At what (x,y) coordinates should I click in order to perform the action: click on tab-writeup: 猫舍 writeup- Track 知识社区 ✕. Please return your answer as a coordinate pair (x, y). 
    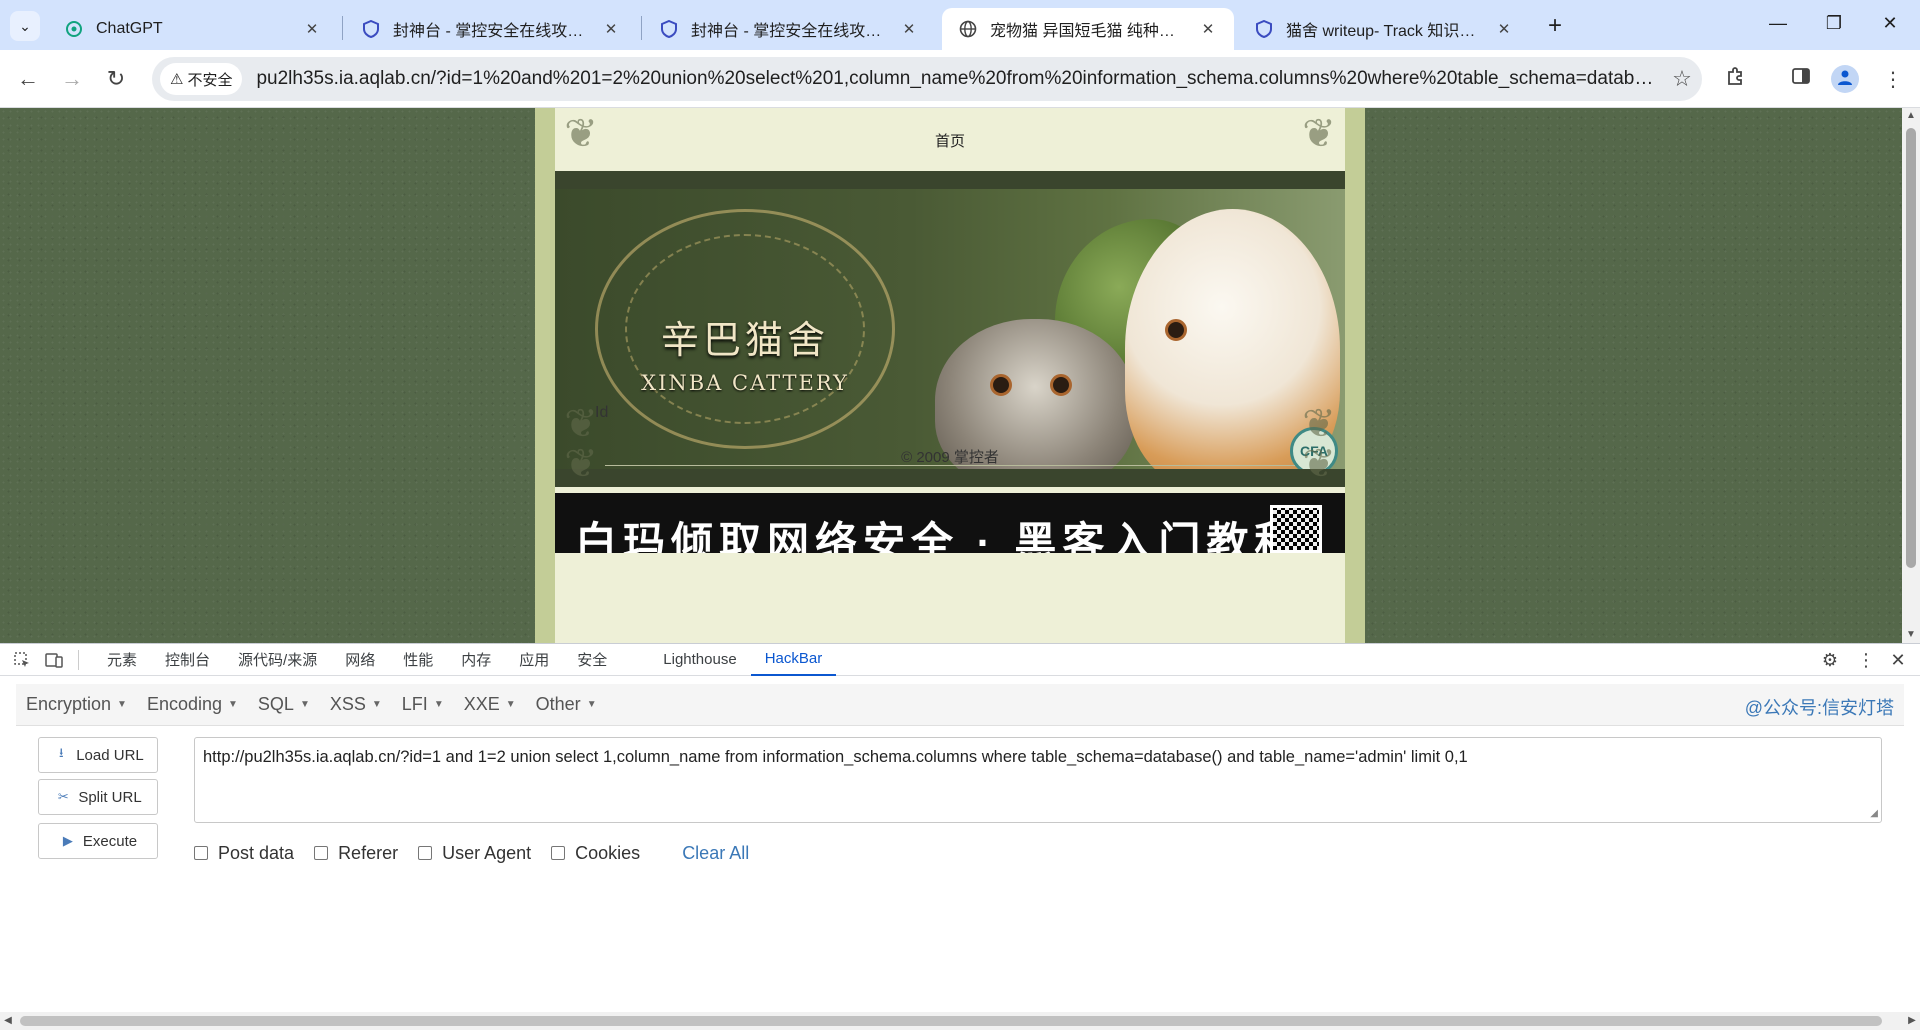
    Looking at the image, I should click on (1384, 29).